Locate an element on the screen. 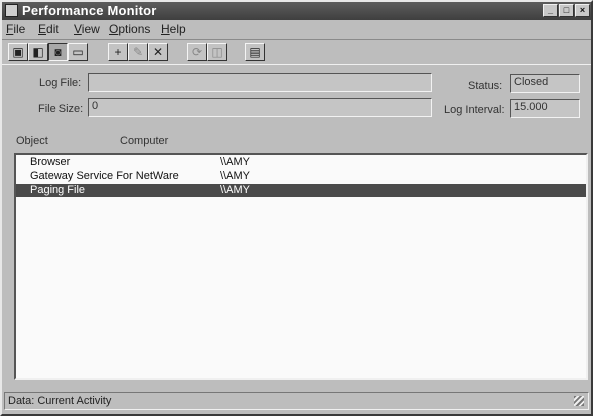  menu-view: View is located at coordinates (87, 29).